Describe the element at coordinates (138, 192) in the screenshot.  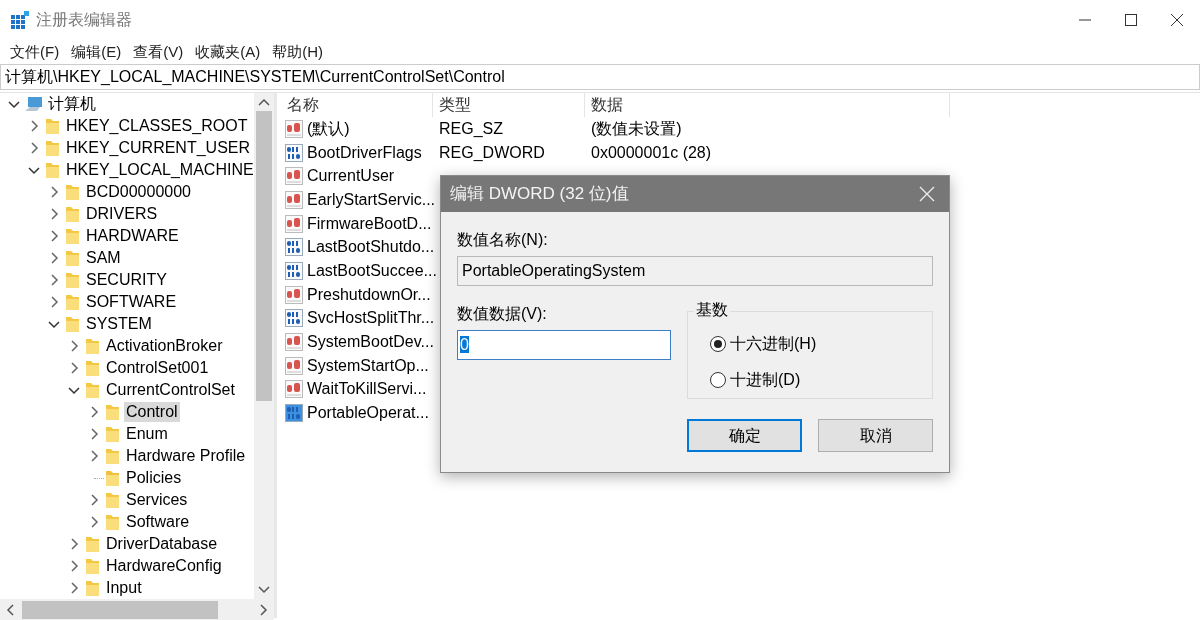
I see `tree-item: BCD00000000` at that location.